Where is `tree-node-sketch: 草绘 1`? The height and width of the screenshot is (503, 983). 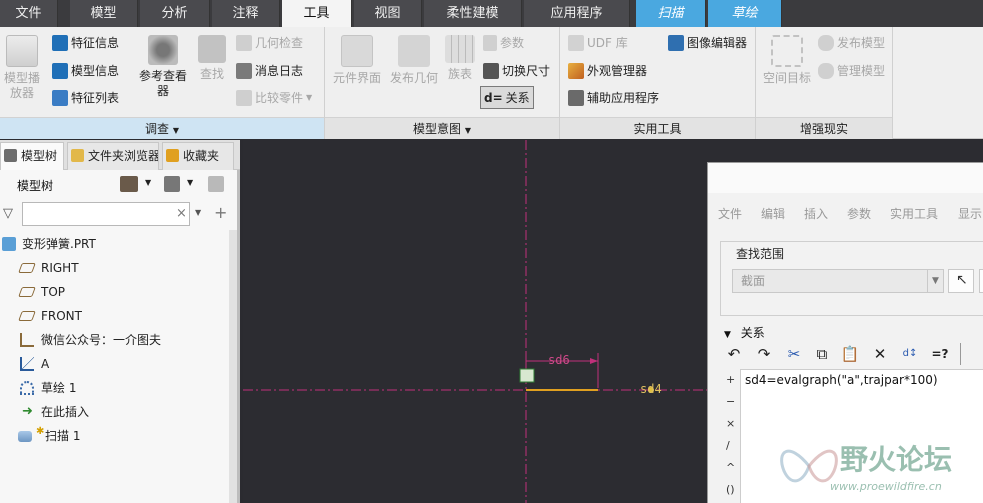 tree-node-sketch: 草绘 1 is located at coordinates (116, 388).